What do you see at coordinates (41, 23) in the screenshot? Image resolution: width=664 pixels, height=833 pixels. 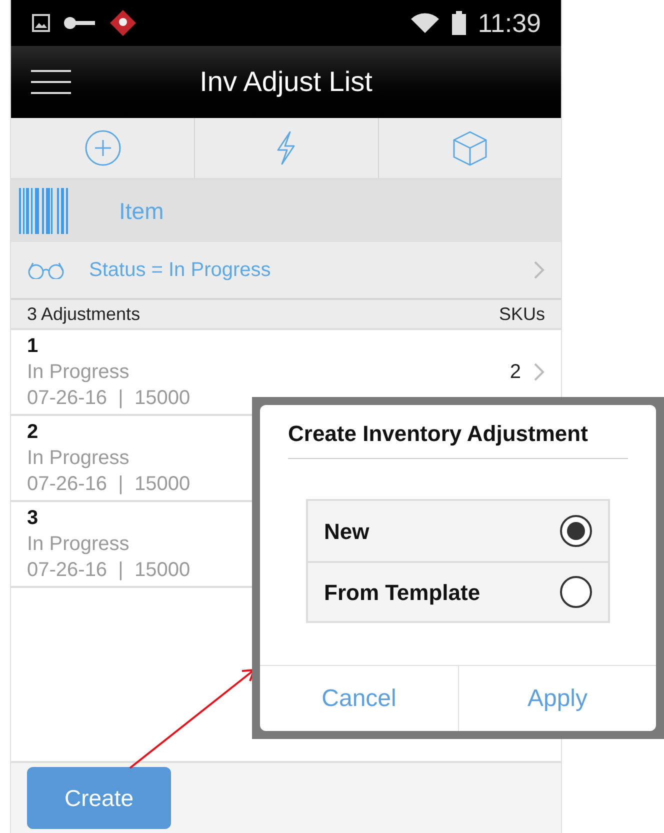 I see `image-icon` at bounding box center [41, 23].